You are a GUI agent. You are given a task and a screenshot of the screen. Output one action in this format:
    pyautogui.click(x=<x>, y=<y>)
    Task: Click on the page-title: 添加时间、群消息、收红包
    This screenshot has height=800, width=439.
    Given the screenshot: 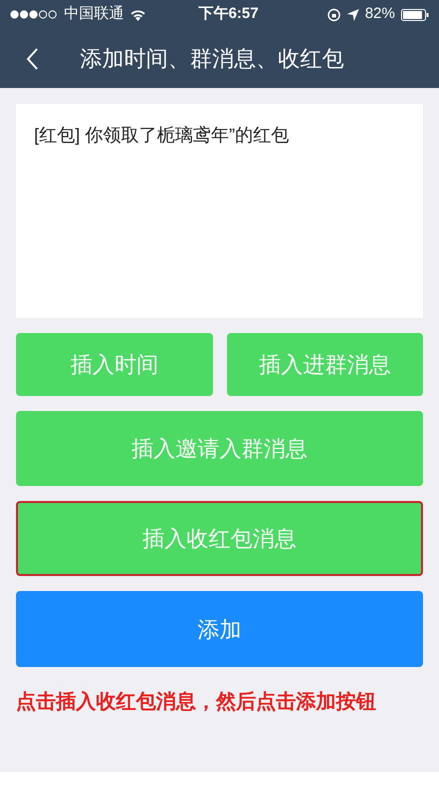 What is the action you would take?
    pyautogui.click(x=212, y=59)
    